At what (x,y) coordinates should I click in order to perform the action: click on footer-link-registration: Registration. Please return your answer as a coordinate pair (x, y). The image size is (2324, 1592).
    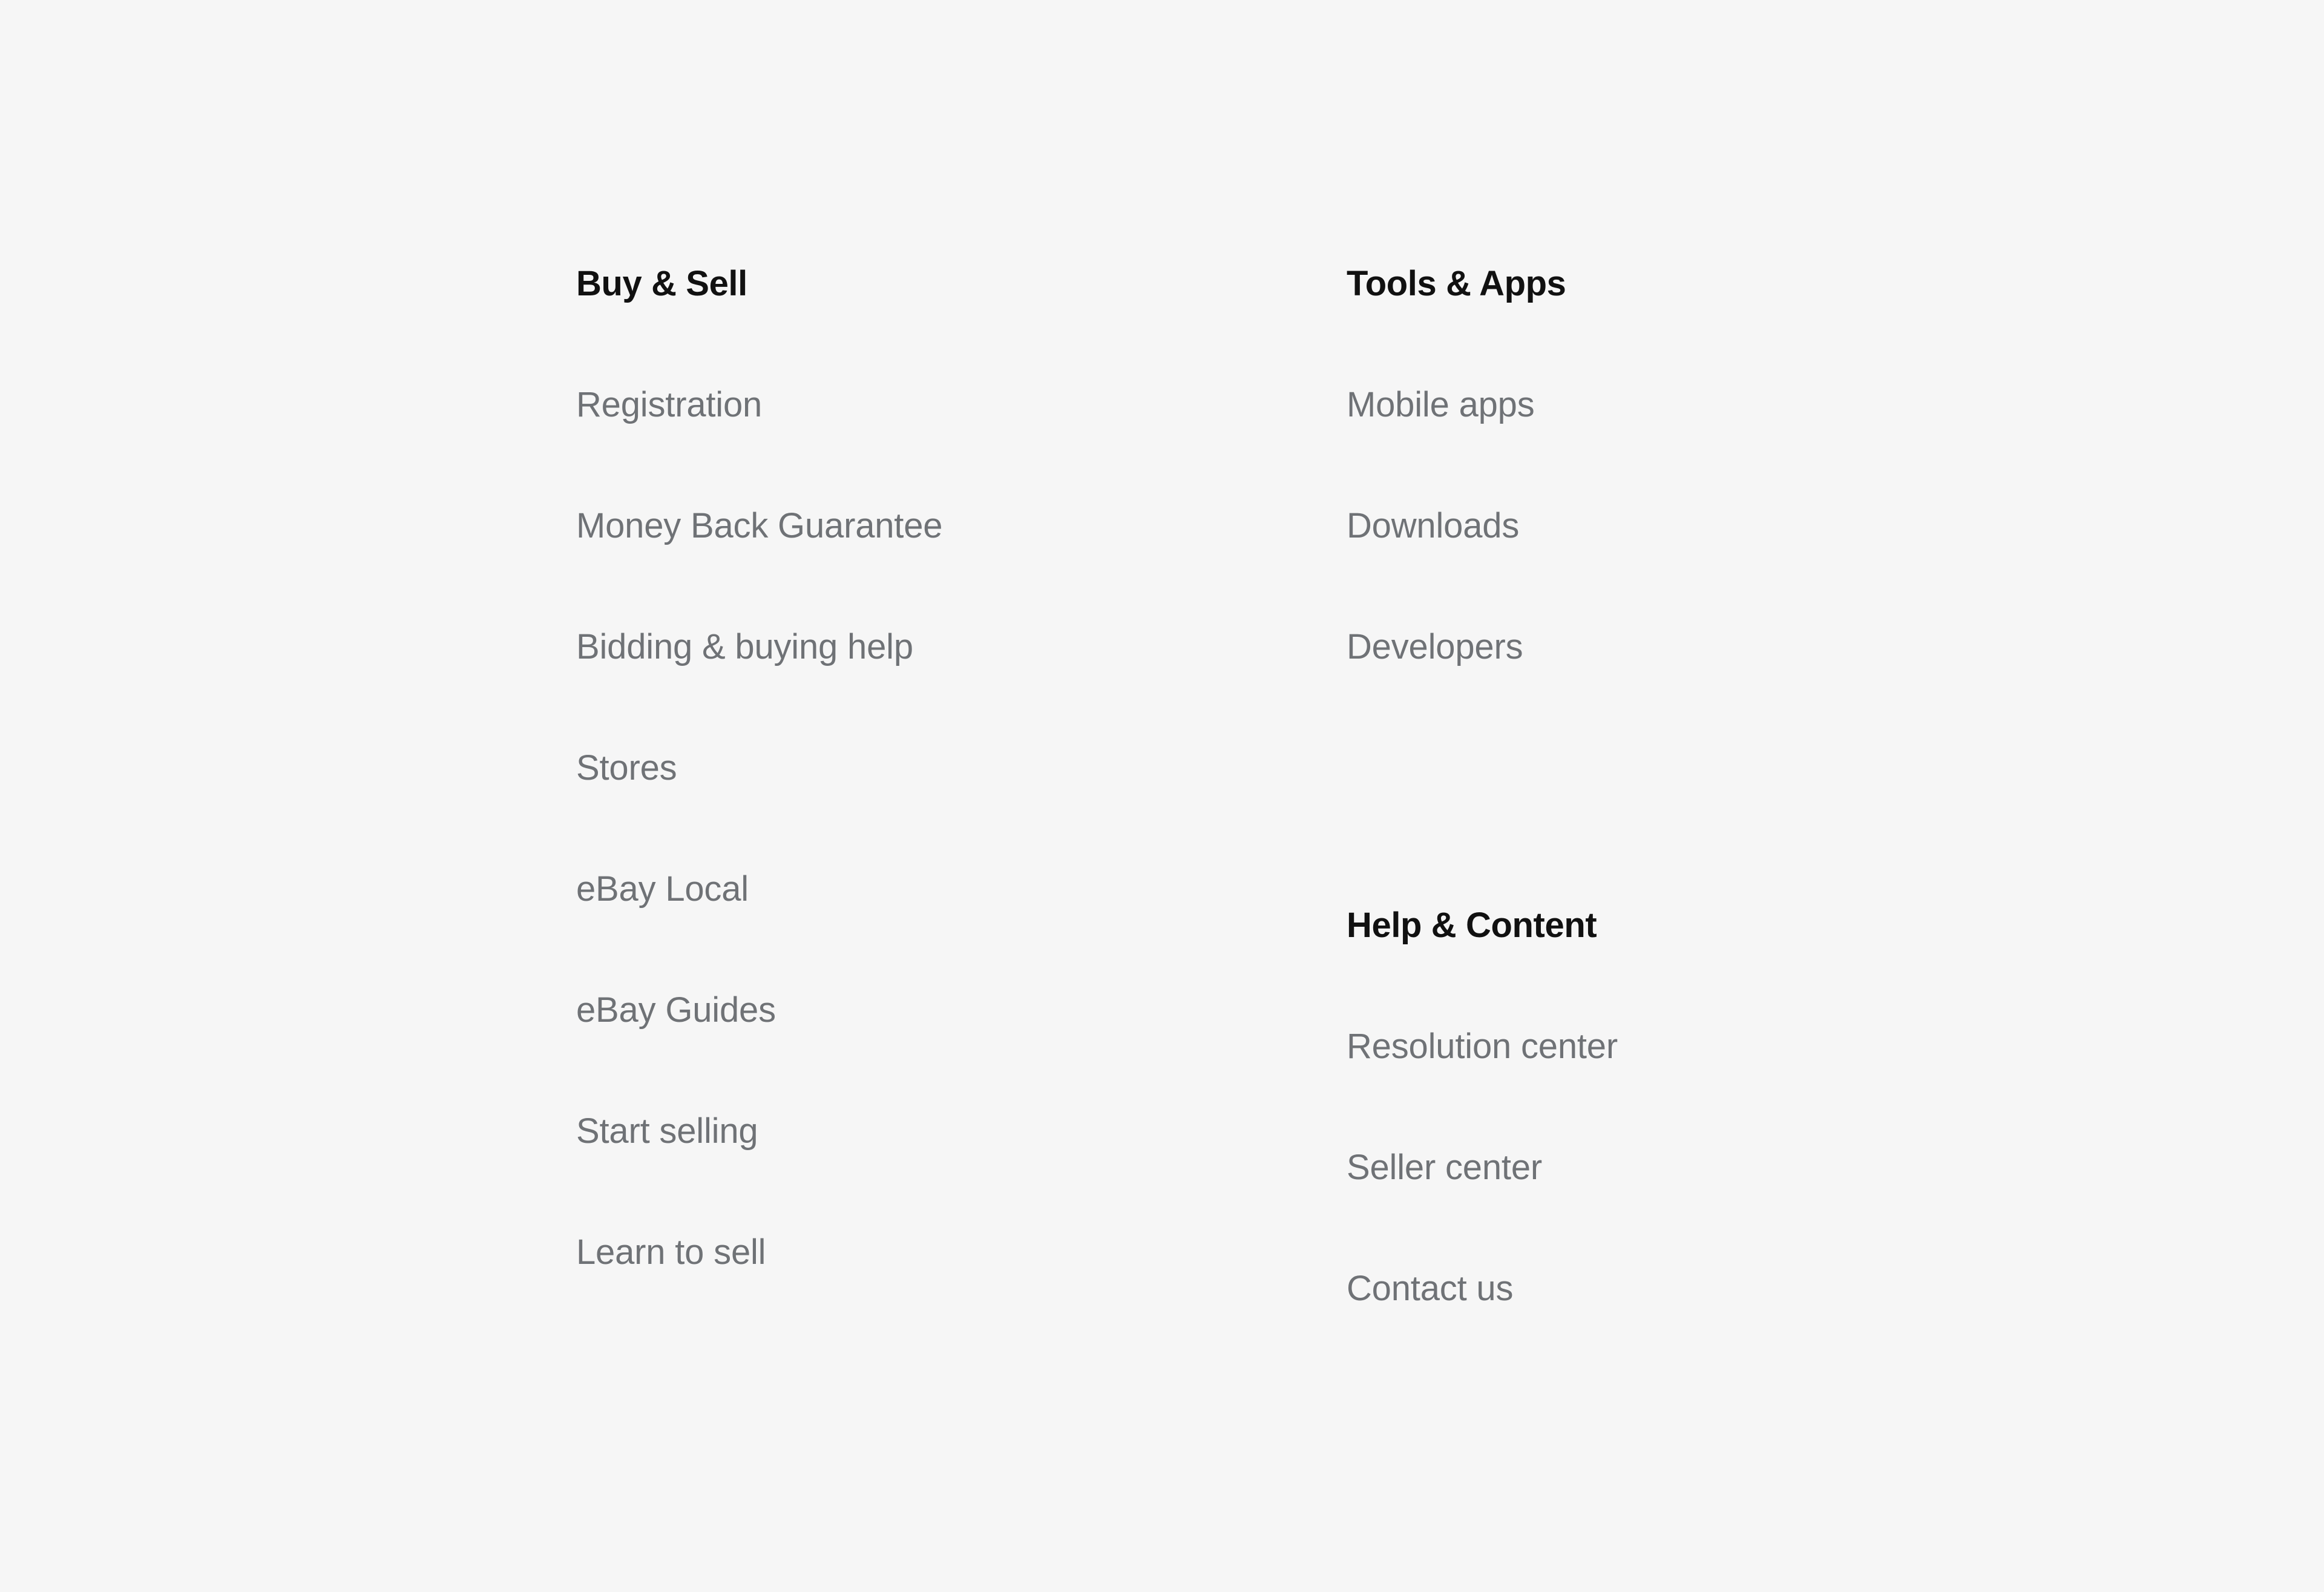
    Looking at the image, I should click on (933, 408).